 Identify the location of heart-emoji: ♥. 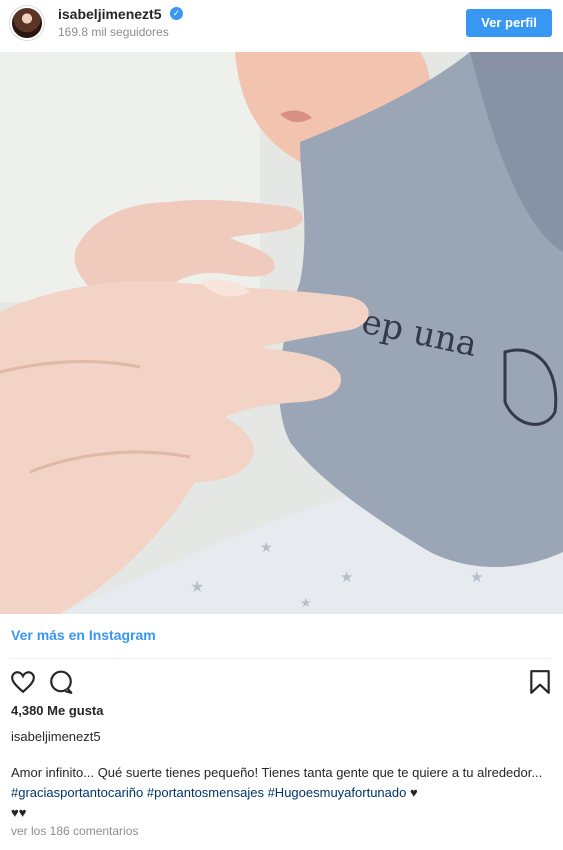
(413, 792).